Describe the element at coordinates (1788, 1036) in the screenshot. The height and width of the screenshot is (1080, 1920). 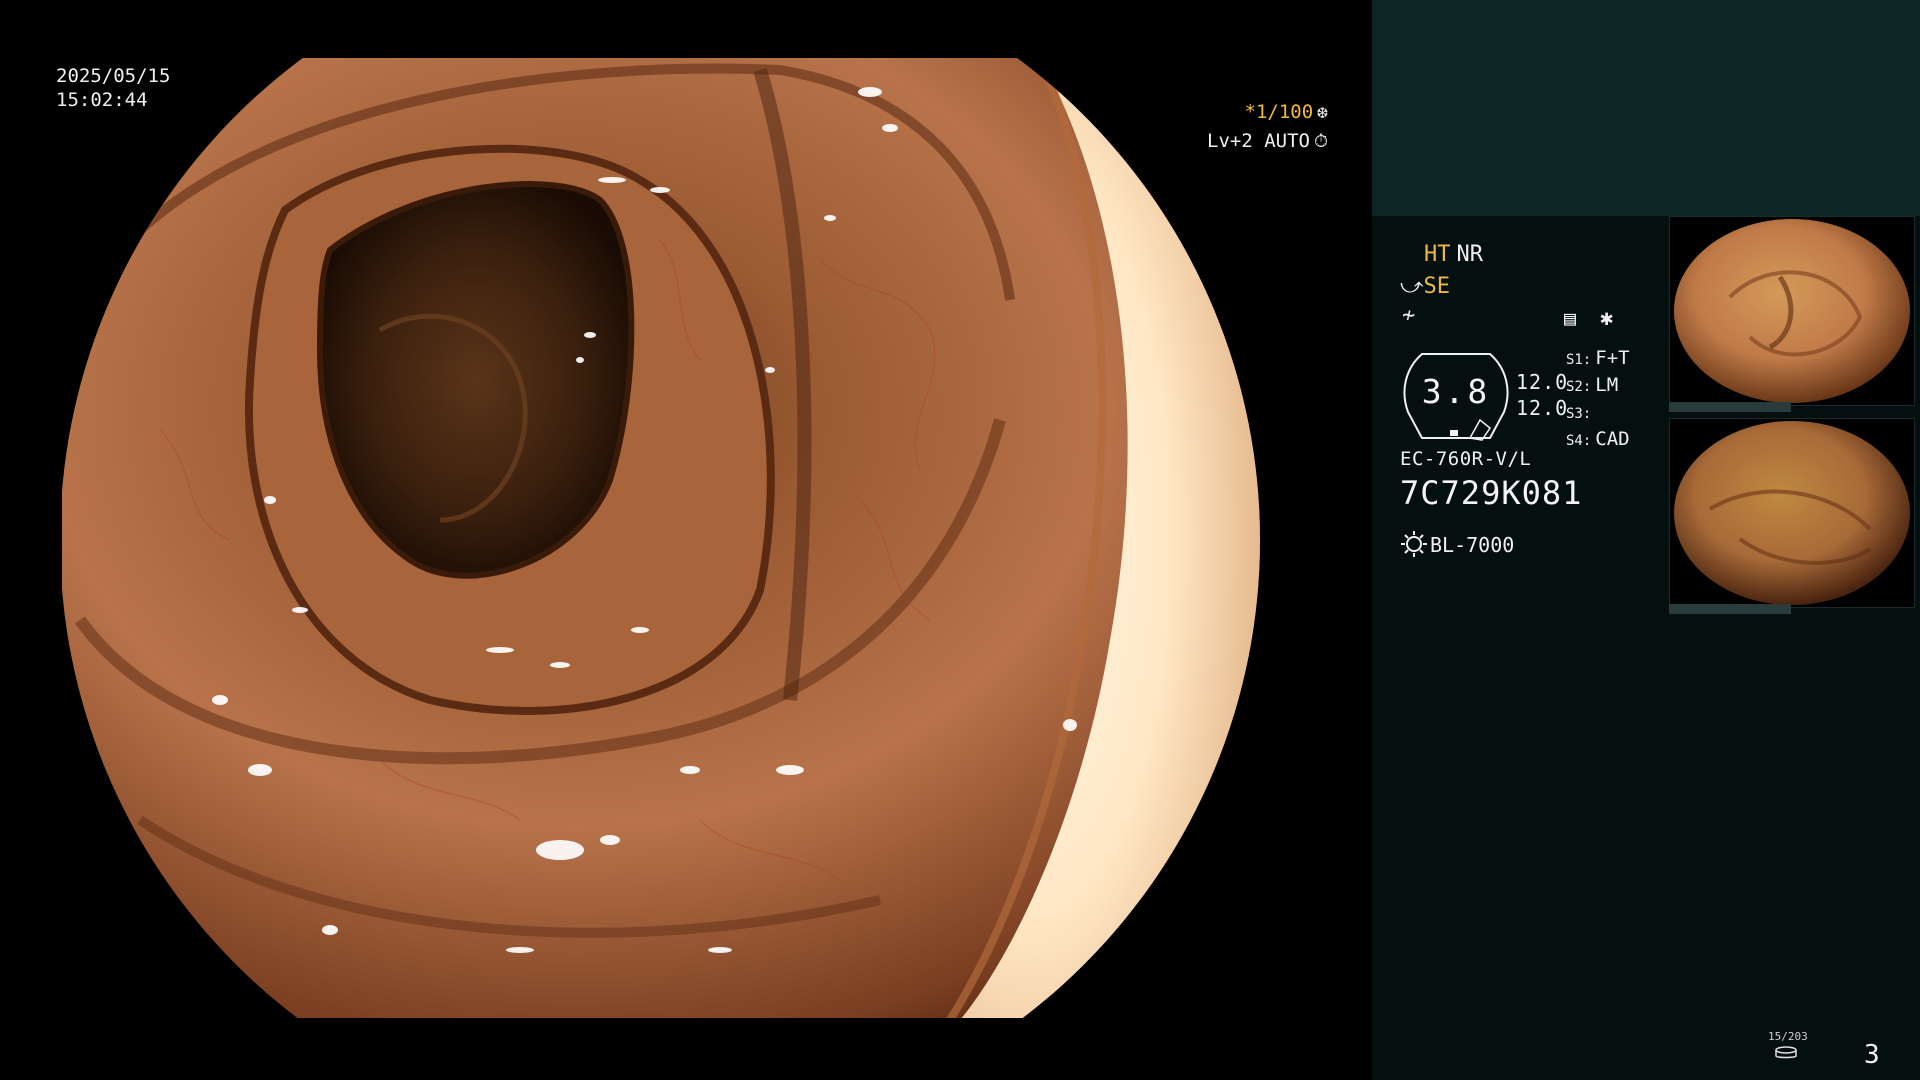
I see `image-counter: 15/203` at that location.